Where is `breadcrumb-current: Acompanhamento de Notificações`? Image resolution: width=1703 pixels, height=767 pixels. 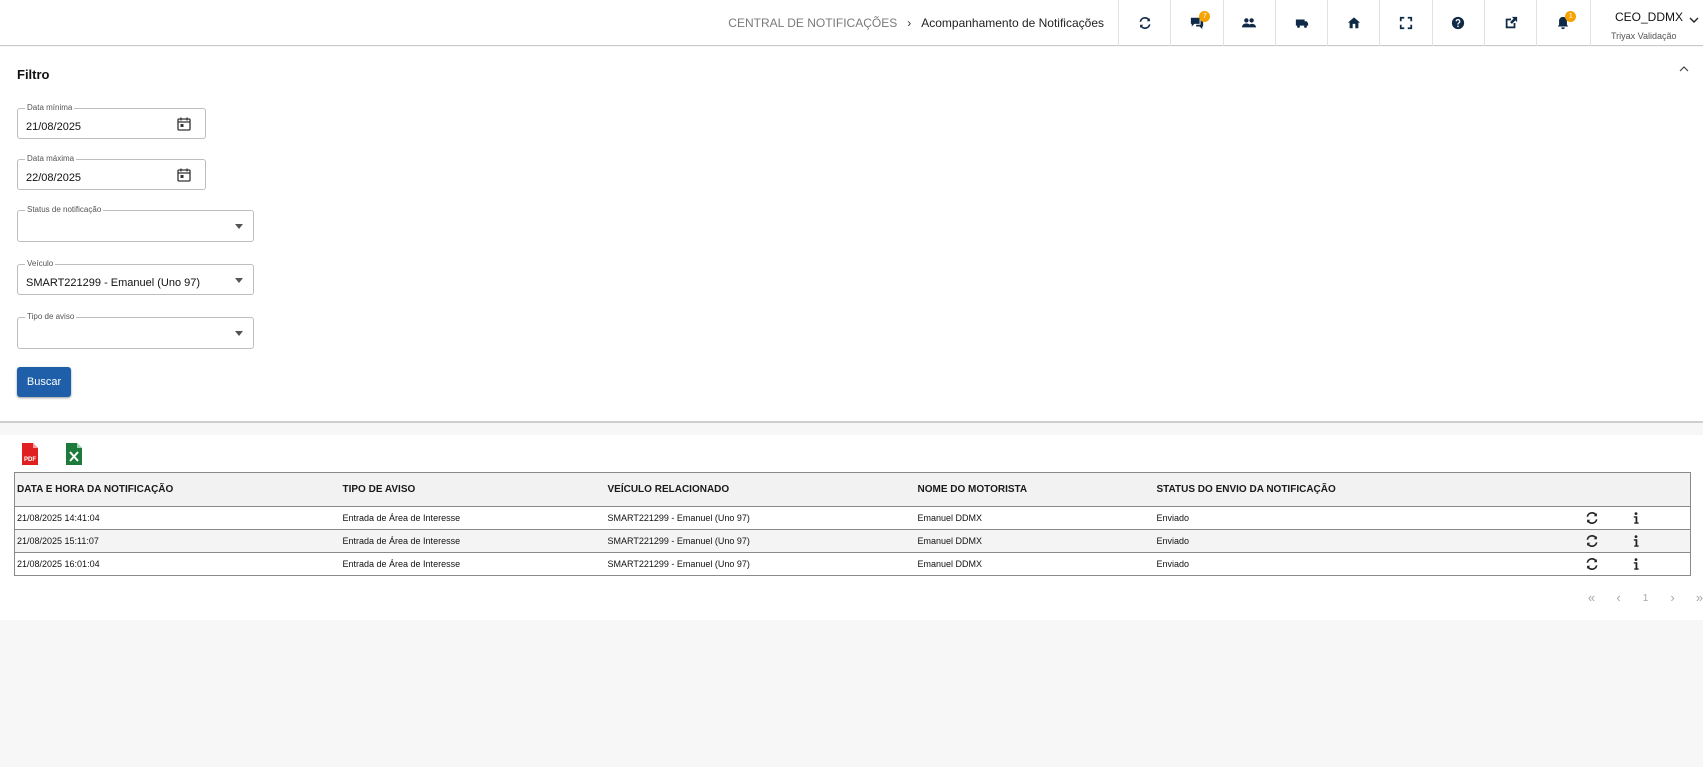
breadcrumb-current: Acompanhamento de Notificações is located at coordinates (1012, 23).